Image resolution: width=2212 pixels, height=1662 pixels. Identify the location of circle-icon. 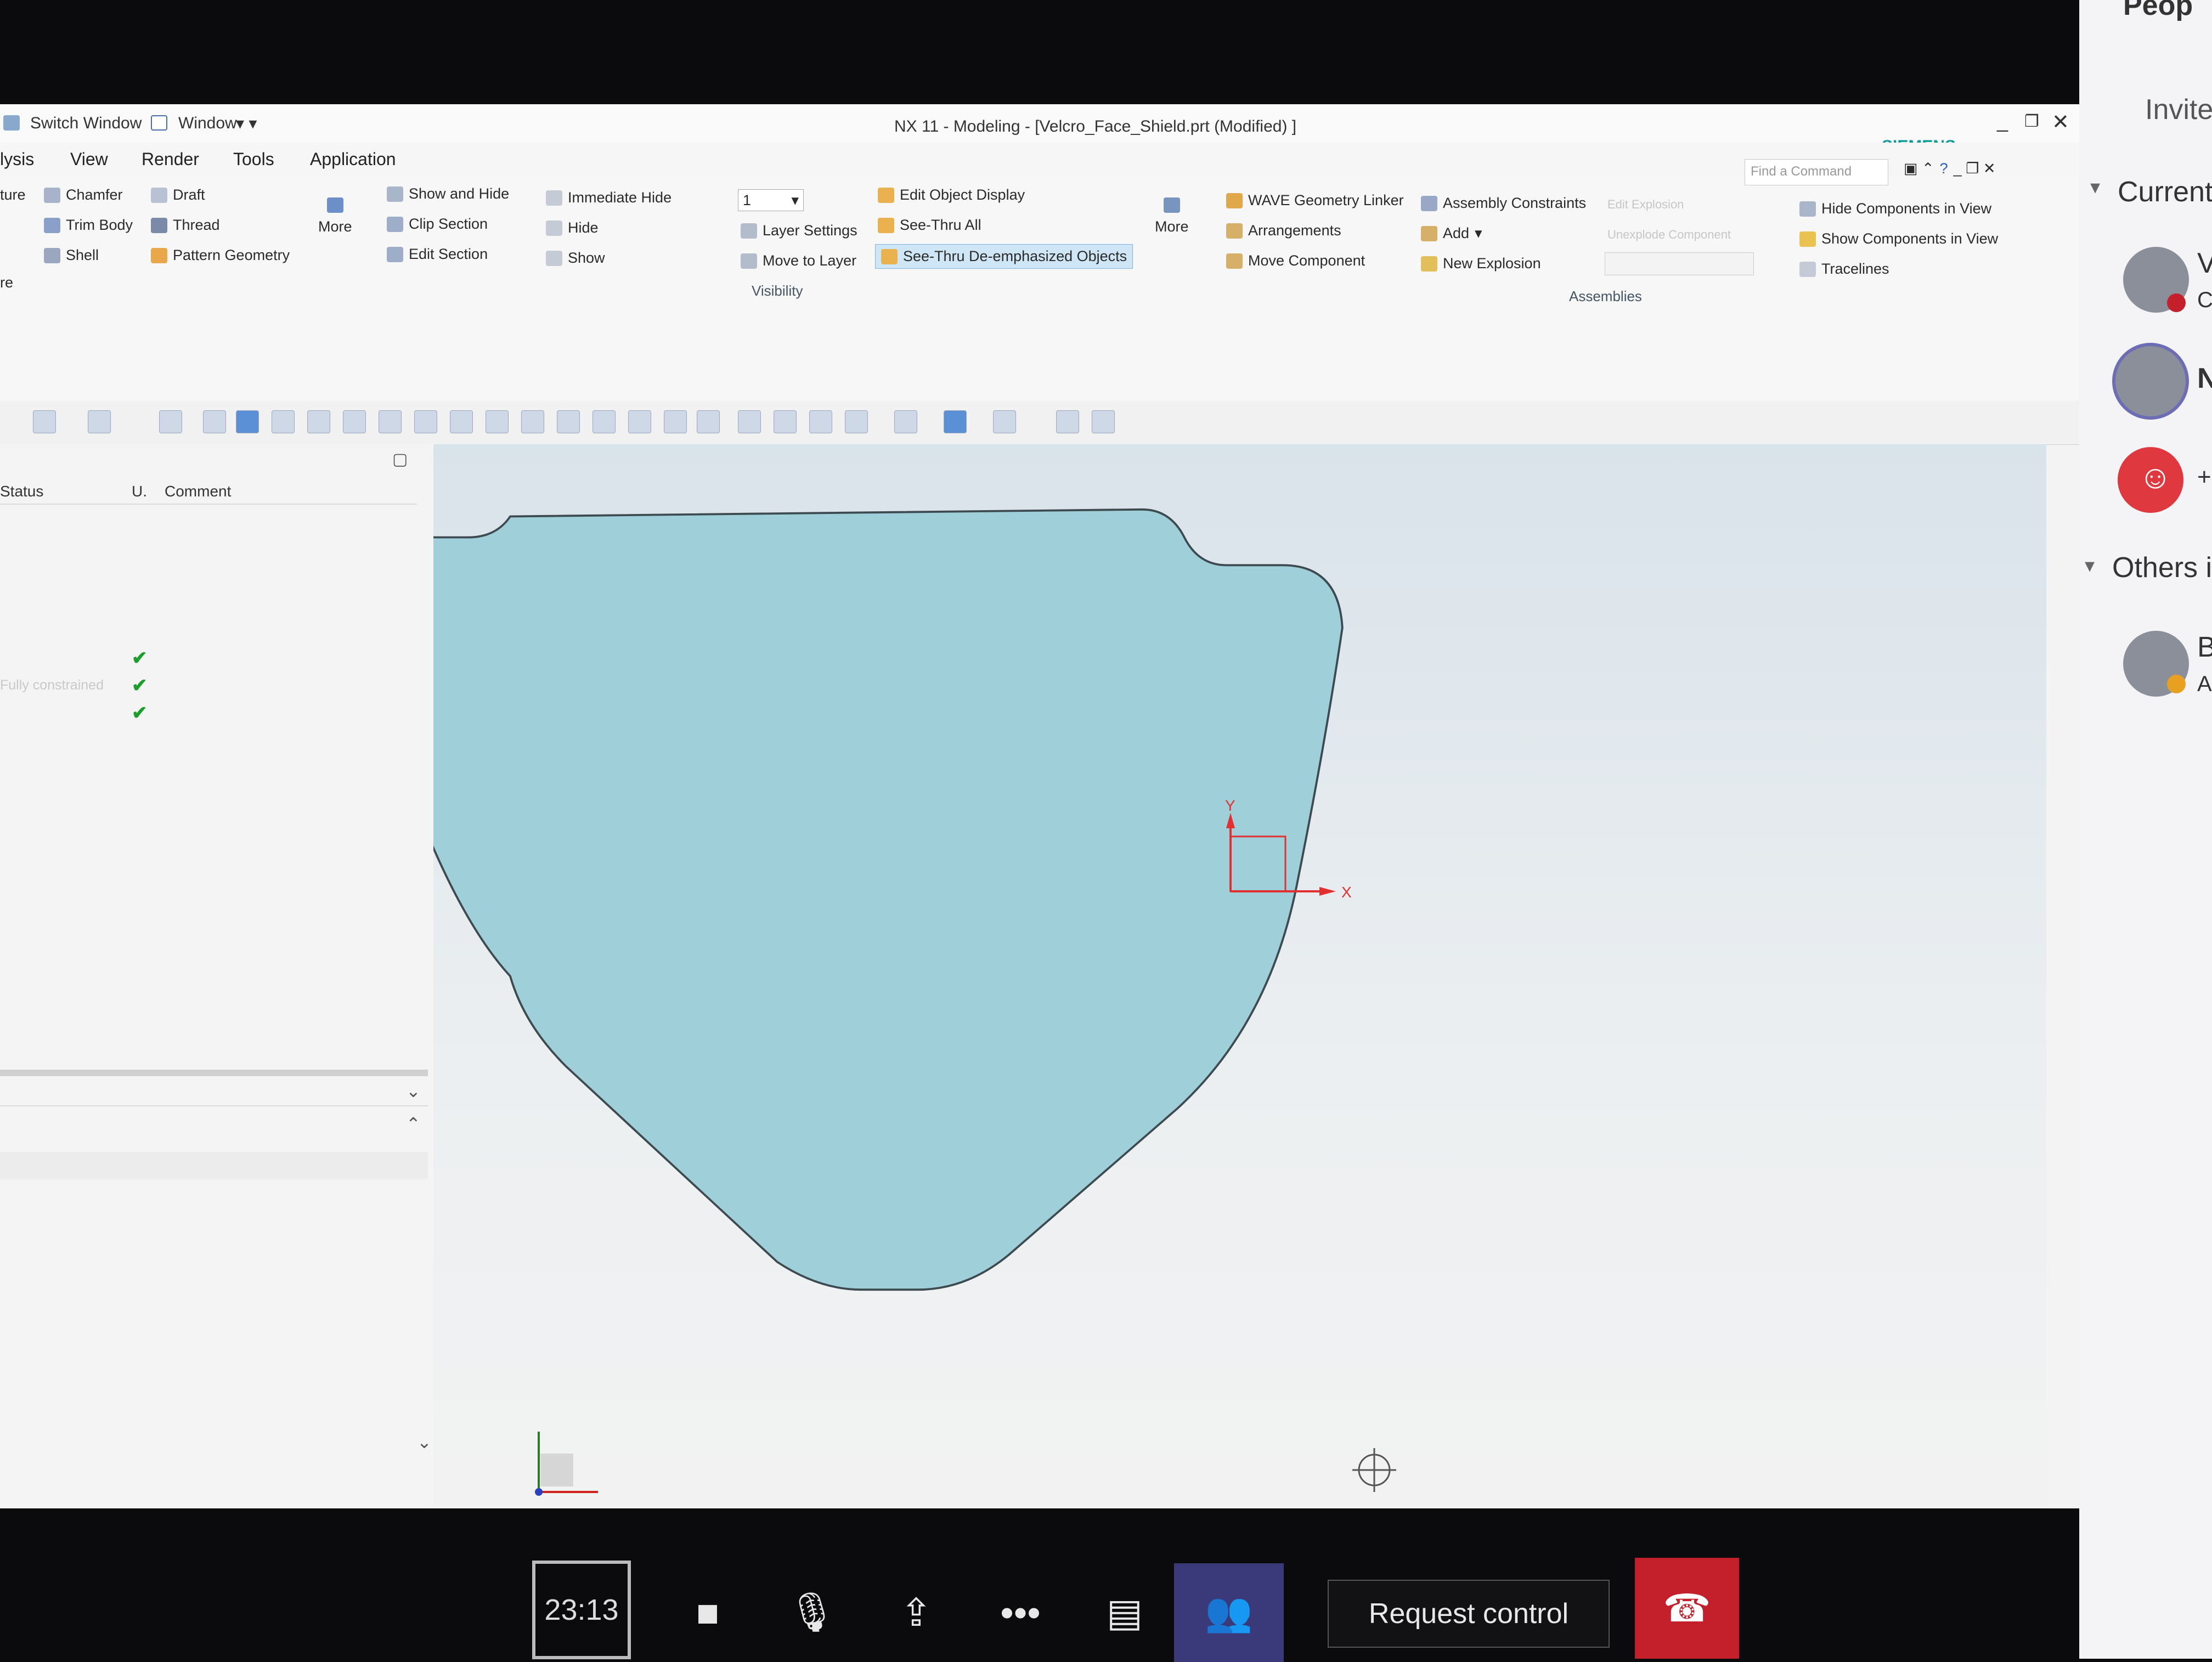
(532, 421).